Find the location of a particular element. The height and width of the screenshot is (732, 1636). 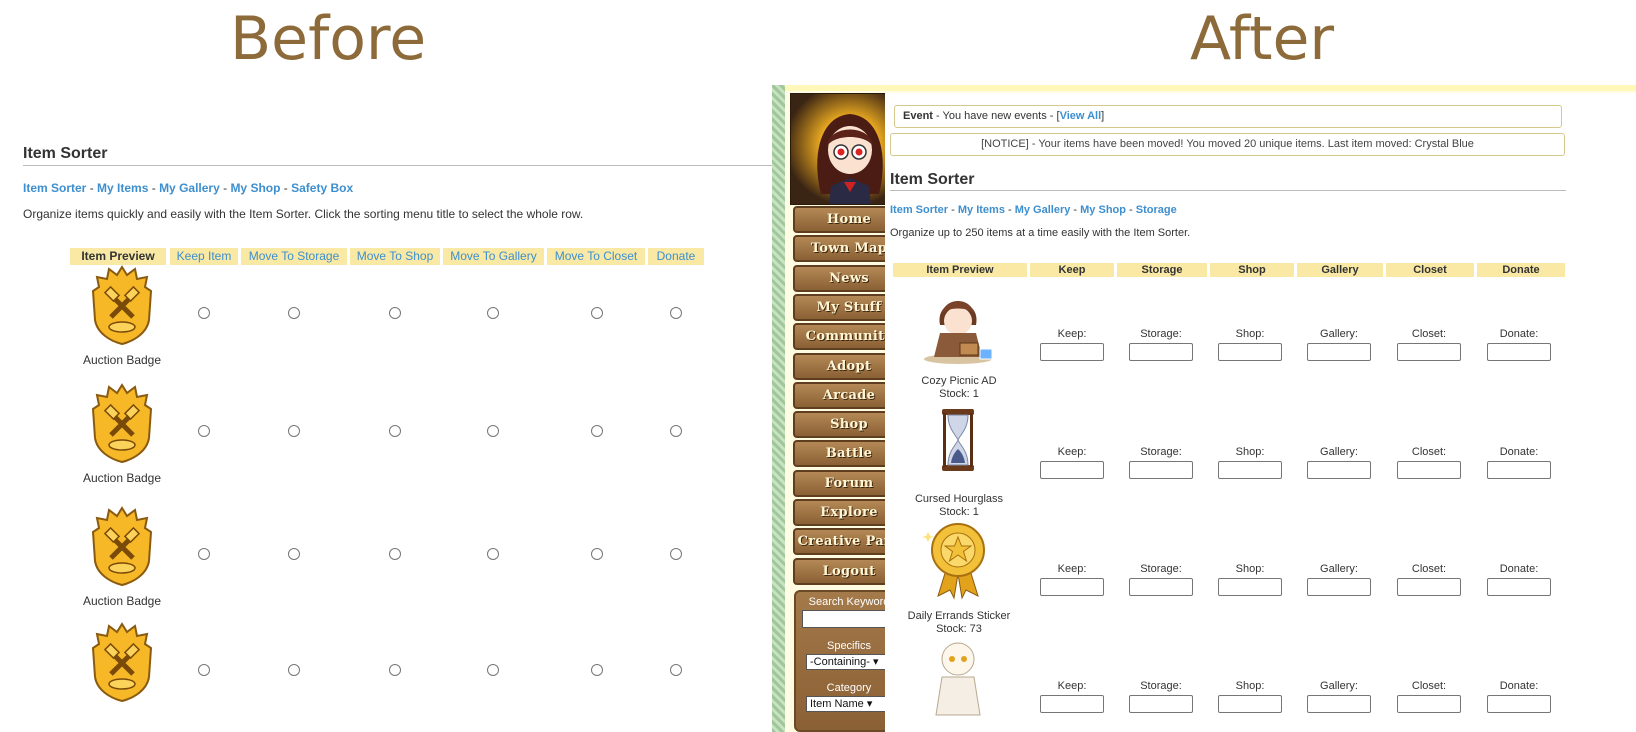

gallery-label: Gallery: is located at coordinates (1339, 334).